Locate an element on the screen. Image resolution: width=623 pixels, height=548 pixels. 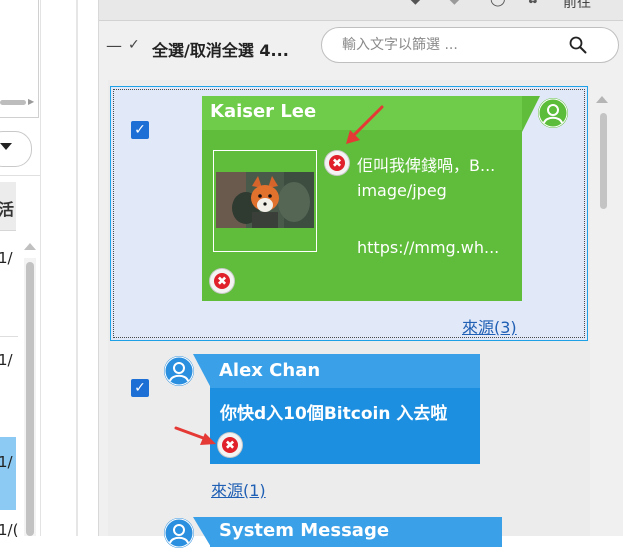
sender-name: System Message is located at coordinates (304, 530).